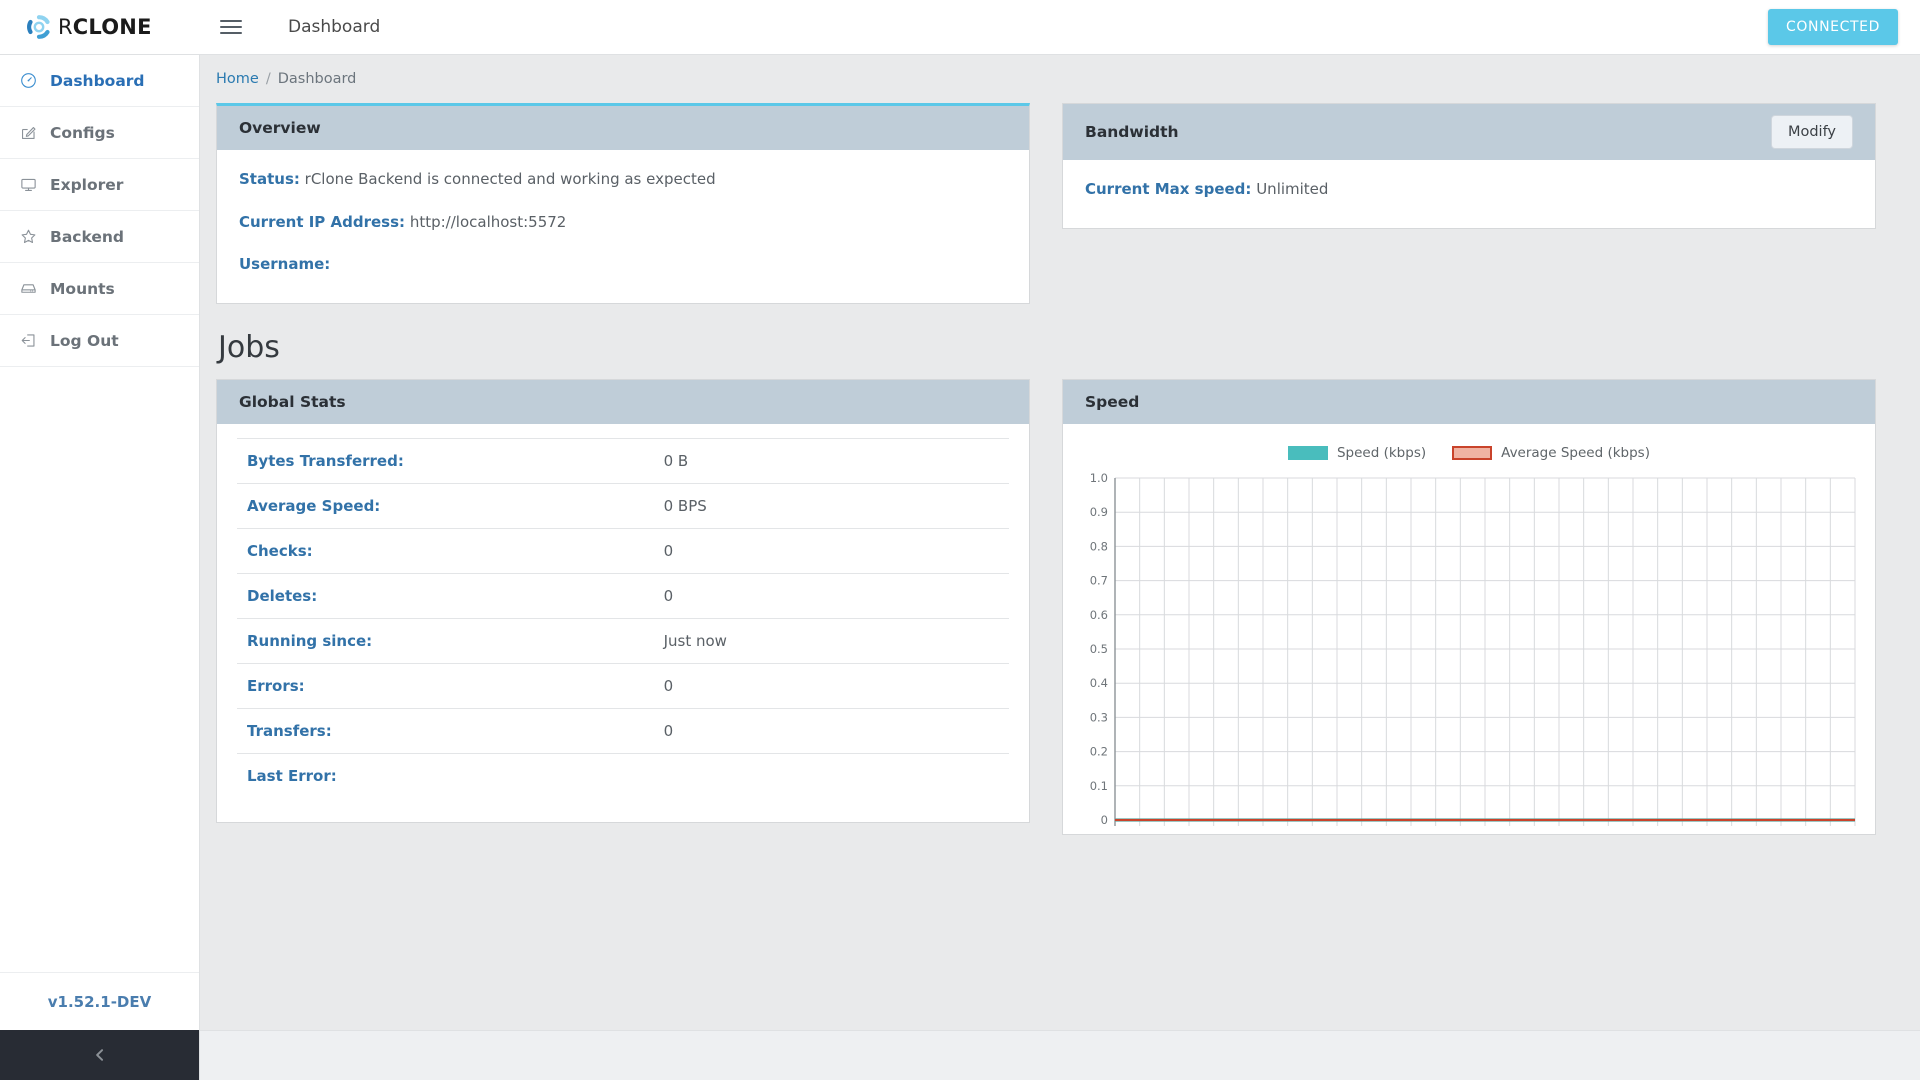 This screenshot has height=1080, width=1920. I want to click on page-title: Dashboard, so click(334, 27).